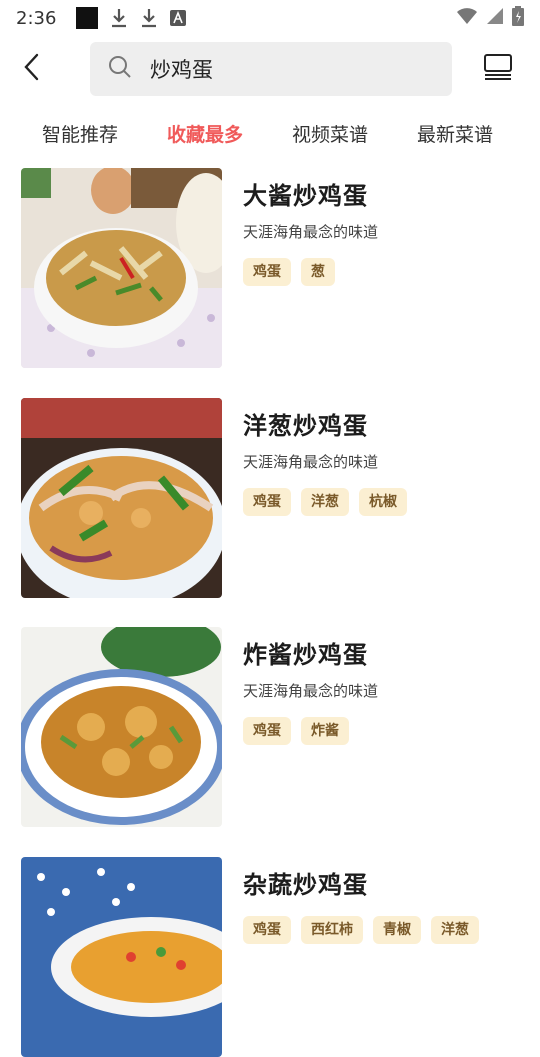  Describe the element at coordinates (518, 18) in the screenshot. I see `battery-icon` at that location.